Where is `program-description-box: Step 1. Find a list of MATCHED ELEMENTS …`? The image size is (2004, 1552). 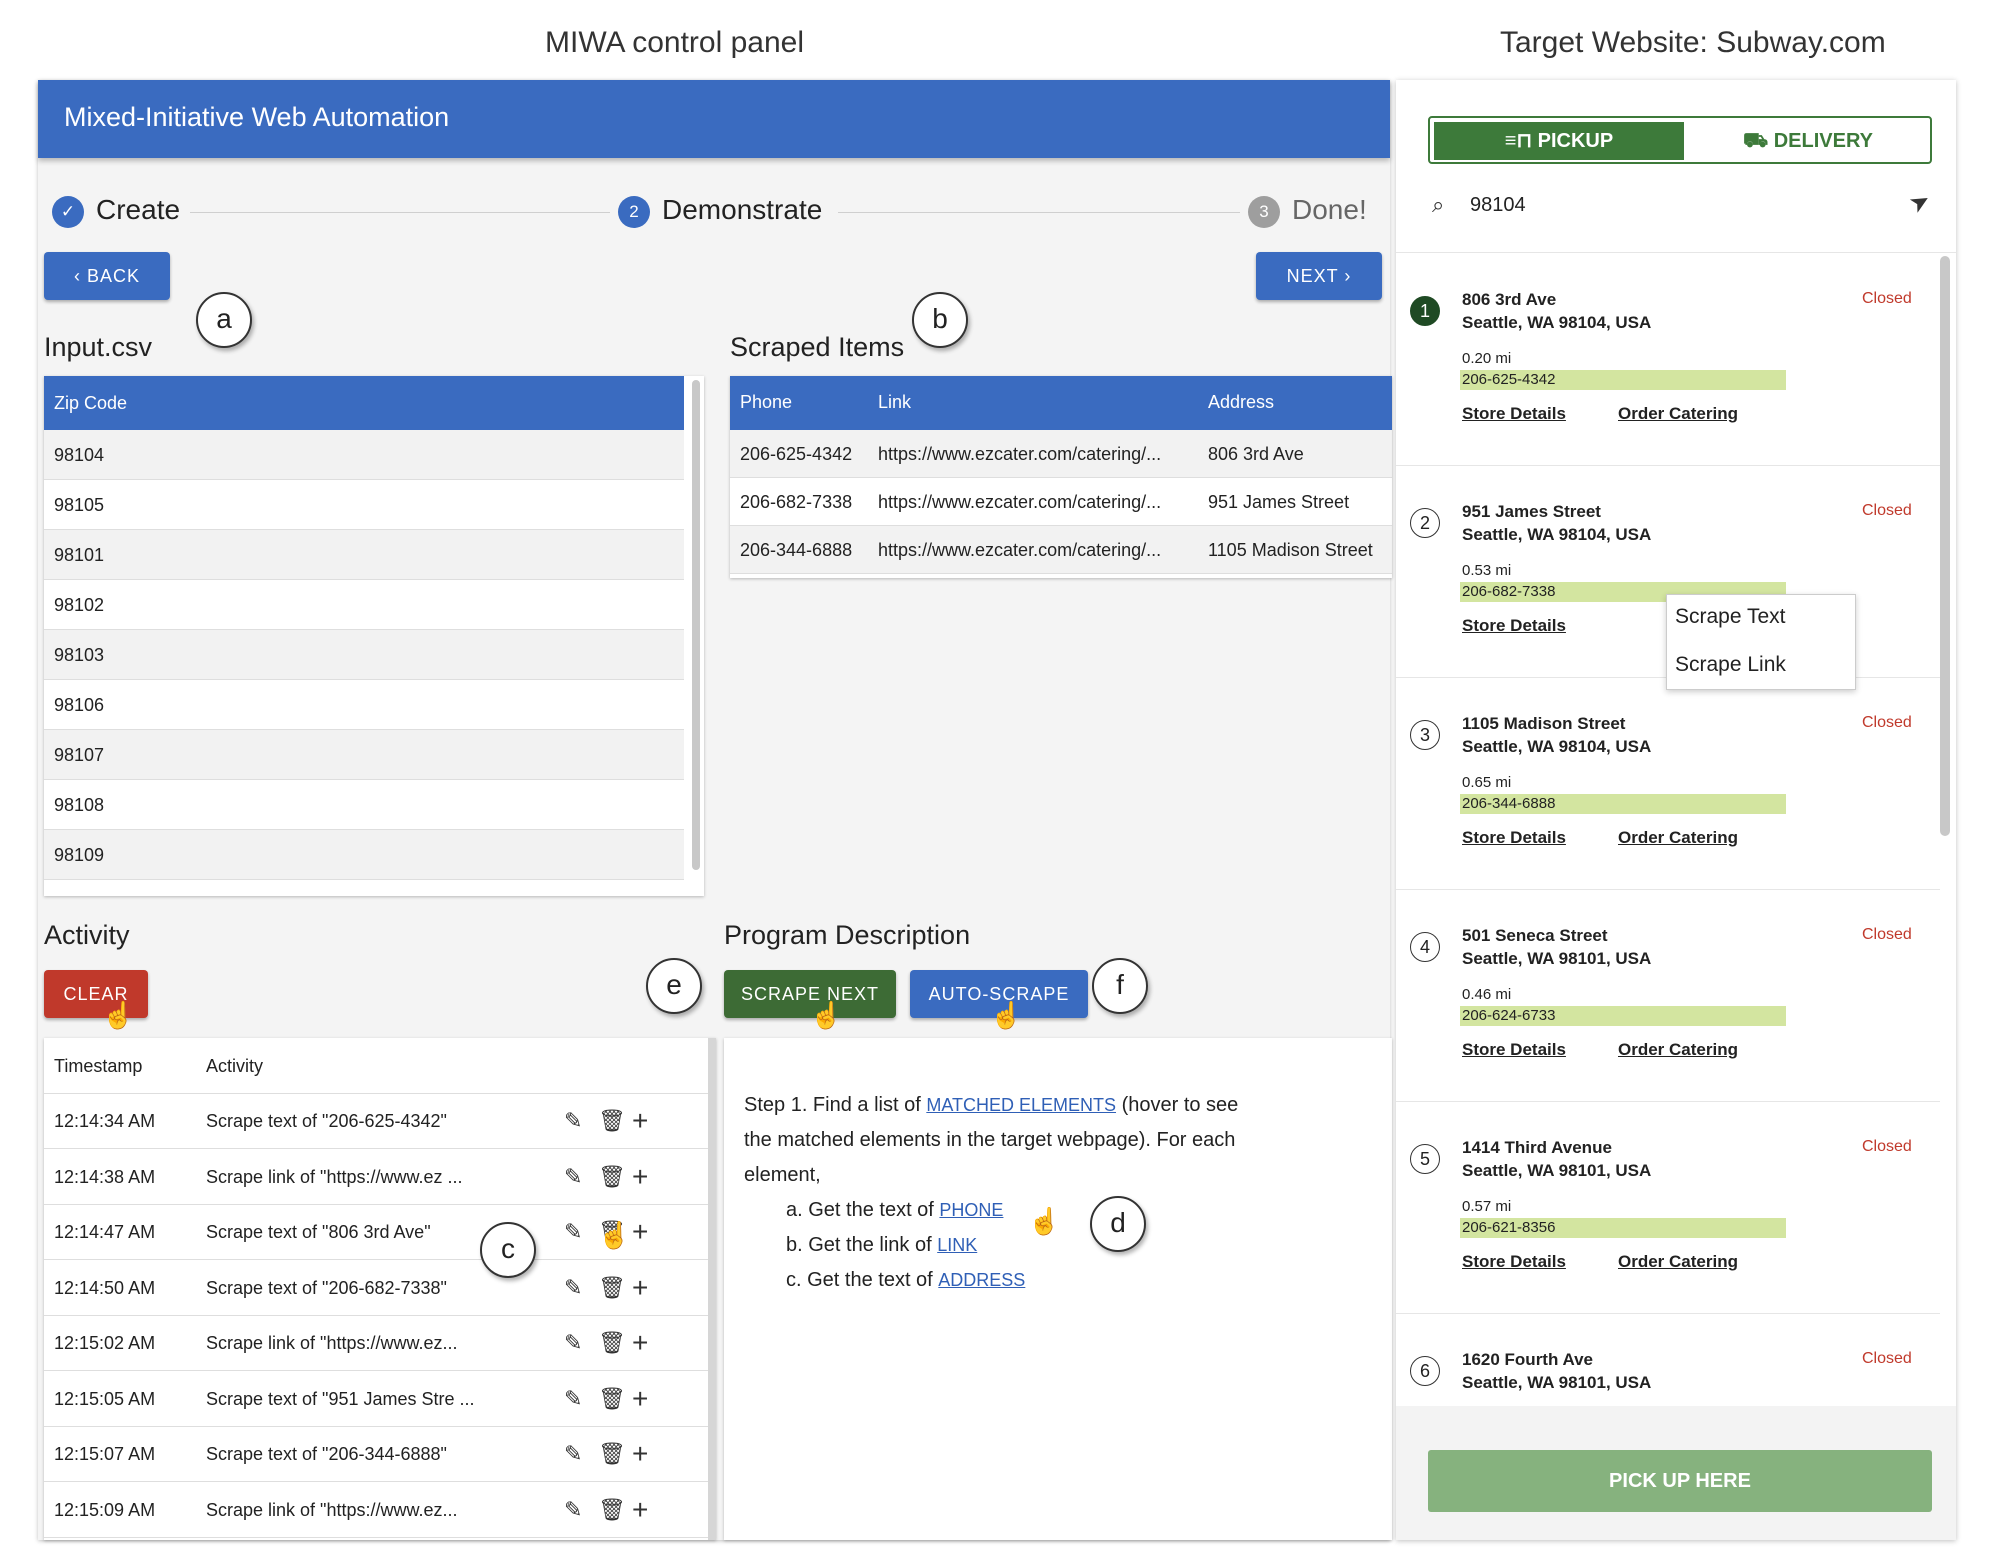 program-description-box: Step 1. Find a list of MATCHED ELEMENTS … is located at coordinates (1058, 1289).